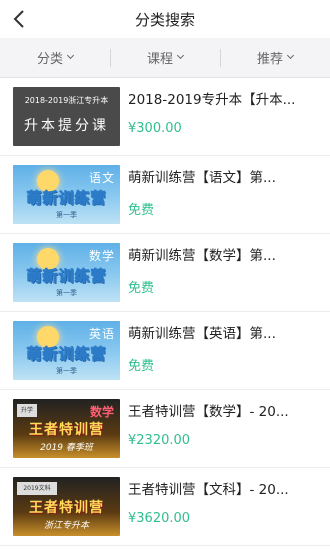 This screenshot has height=550, width=330. I want to click on course-list-item: 英语 萌新训练营 第一季 萌新训练营【英语】第... 免费, so click(165, 351).